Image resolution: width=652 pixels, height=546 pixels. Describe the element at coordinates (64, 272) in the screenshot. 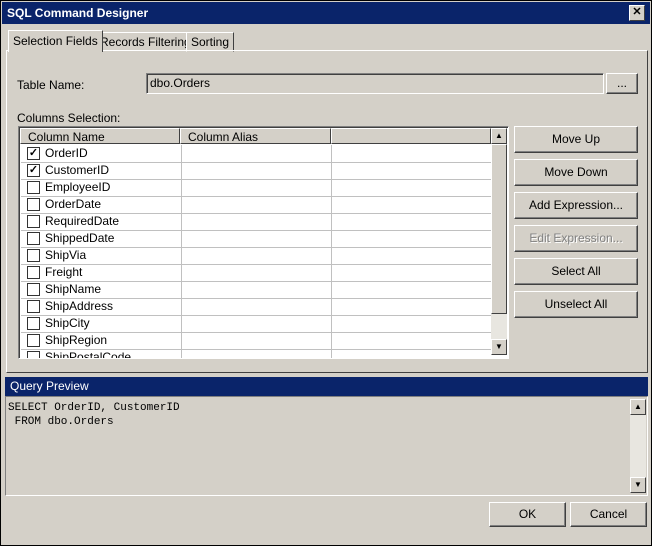

I see `column-name-cell: Freight` at that location.